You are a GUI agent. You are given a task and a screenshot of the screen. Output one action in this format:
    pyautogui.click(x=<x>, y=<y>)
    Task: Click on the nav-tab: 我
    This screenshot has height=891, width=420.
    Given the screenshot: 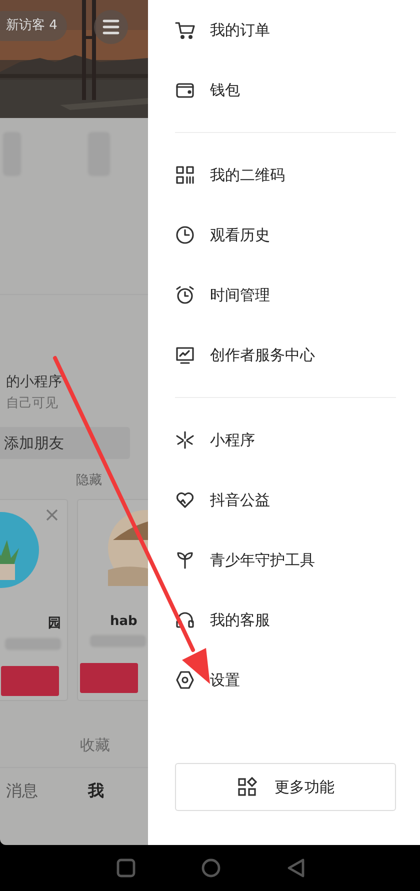 What is the action you would take?
    pyautogui.click(x=96, y=791)
    